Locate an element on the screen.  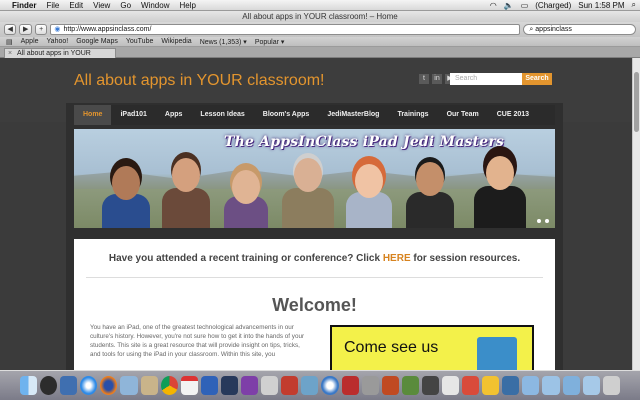
trash-icon is located at coordinates (611, 385).